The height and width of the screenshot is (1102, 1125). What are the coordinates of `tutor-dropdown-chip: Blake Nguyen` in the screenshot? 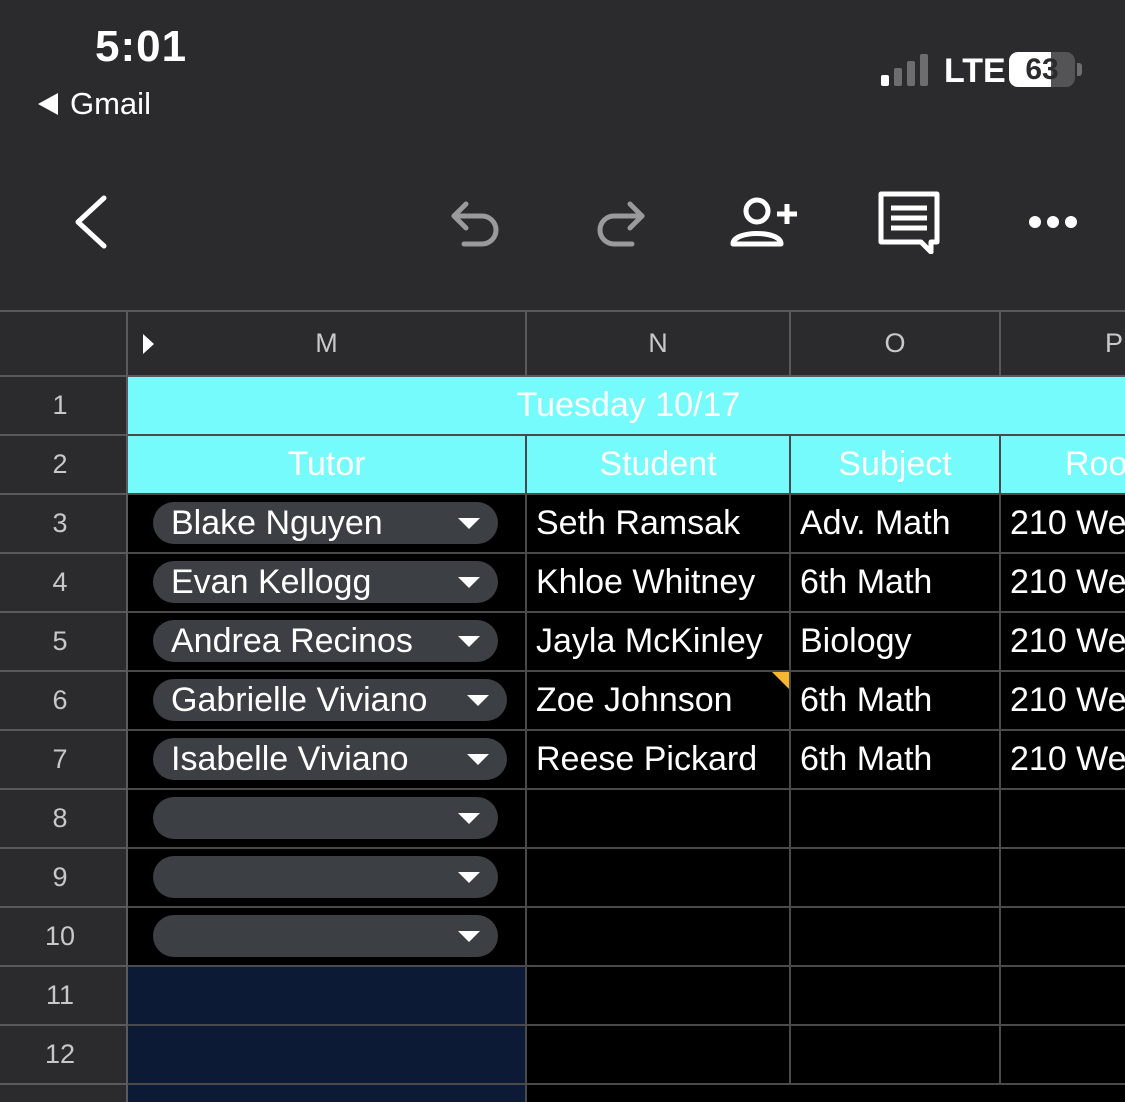 It's located at (325, 523).